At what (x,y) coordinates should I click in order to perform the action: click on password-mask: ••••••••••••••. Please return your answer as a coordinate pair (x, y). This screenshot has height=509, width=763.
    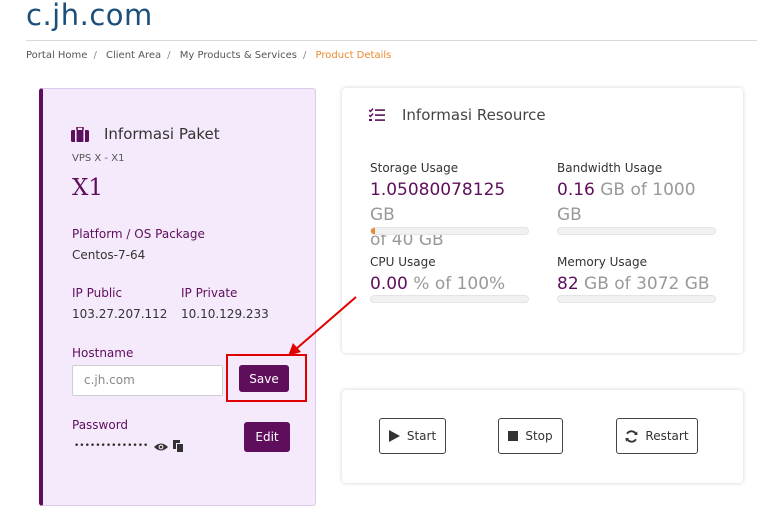
    Looking at the image, I should click on (111, 446).